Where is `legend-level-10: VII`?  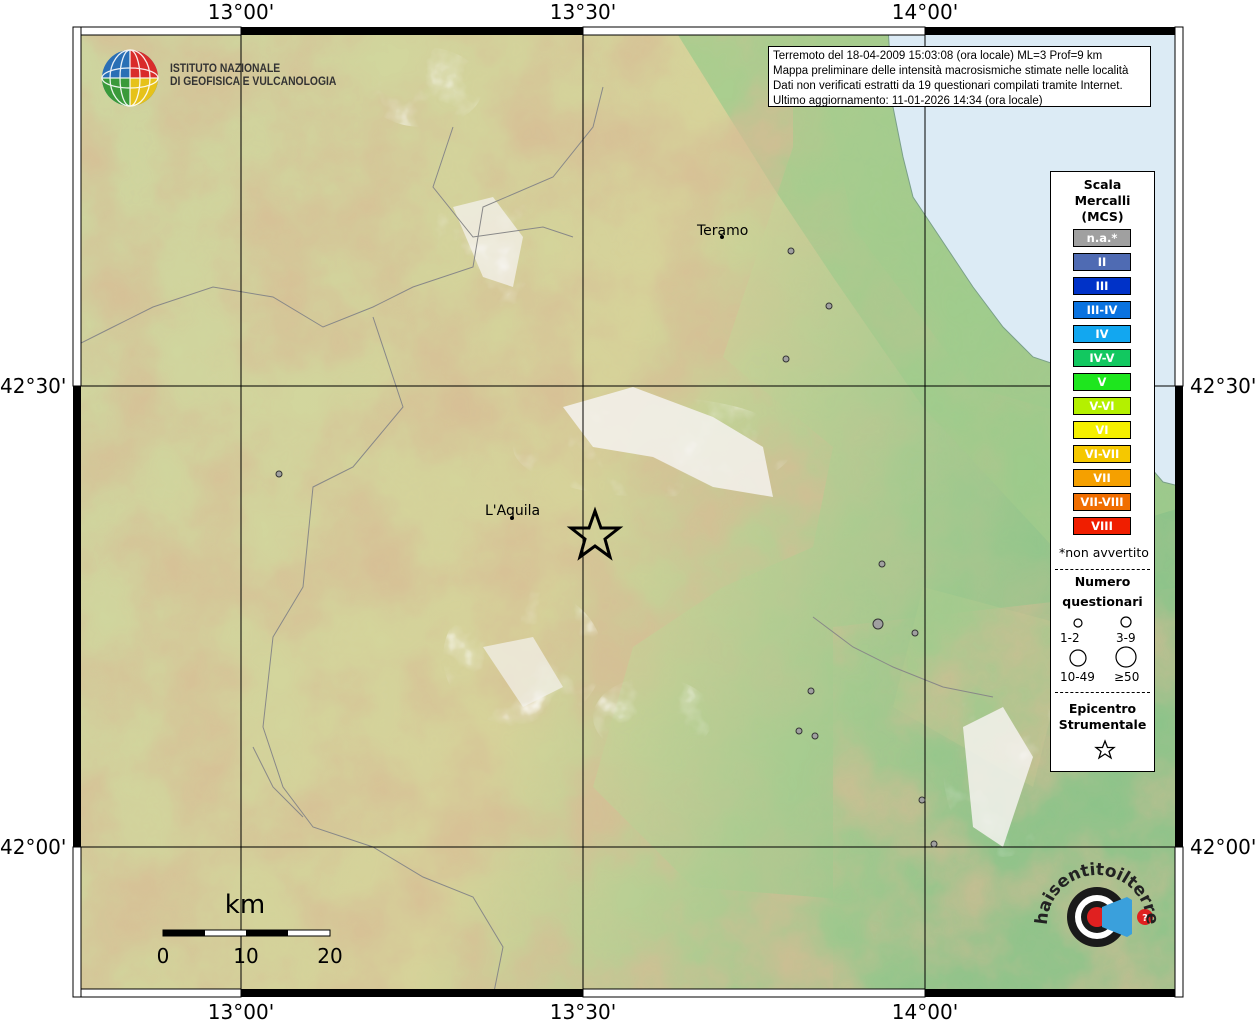 legend-level-10: VII is located at coordinates (1102, 478).